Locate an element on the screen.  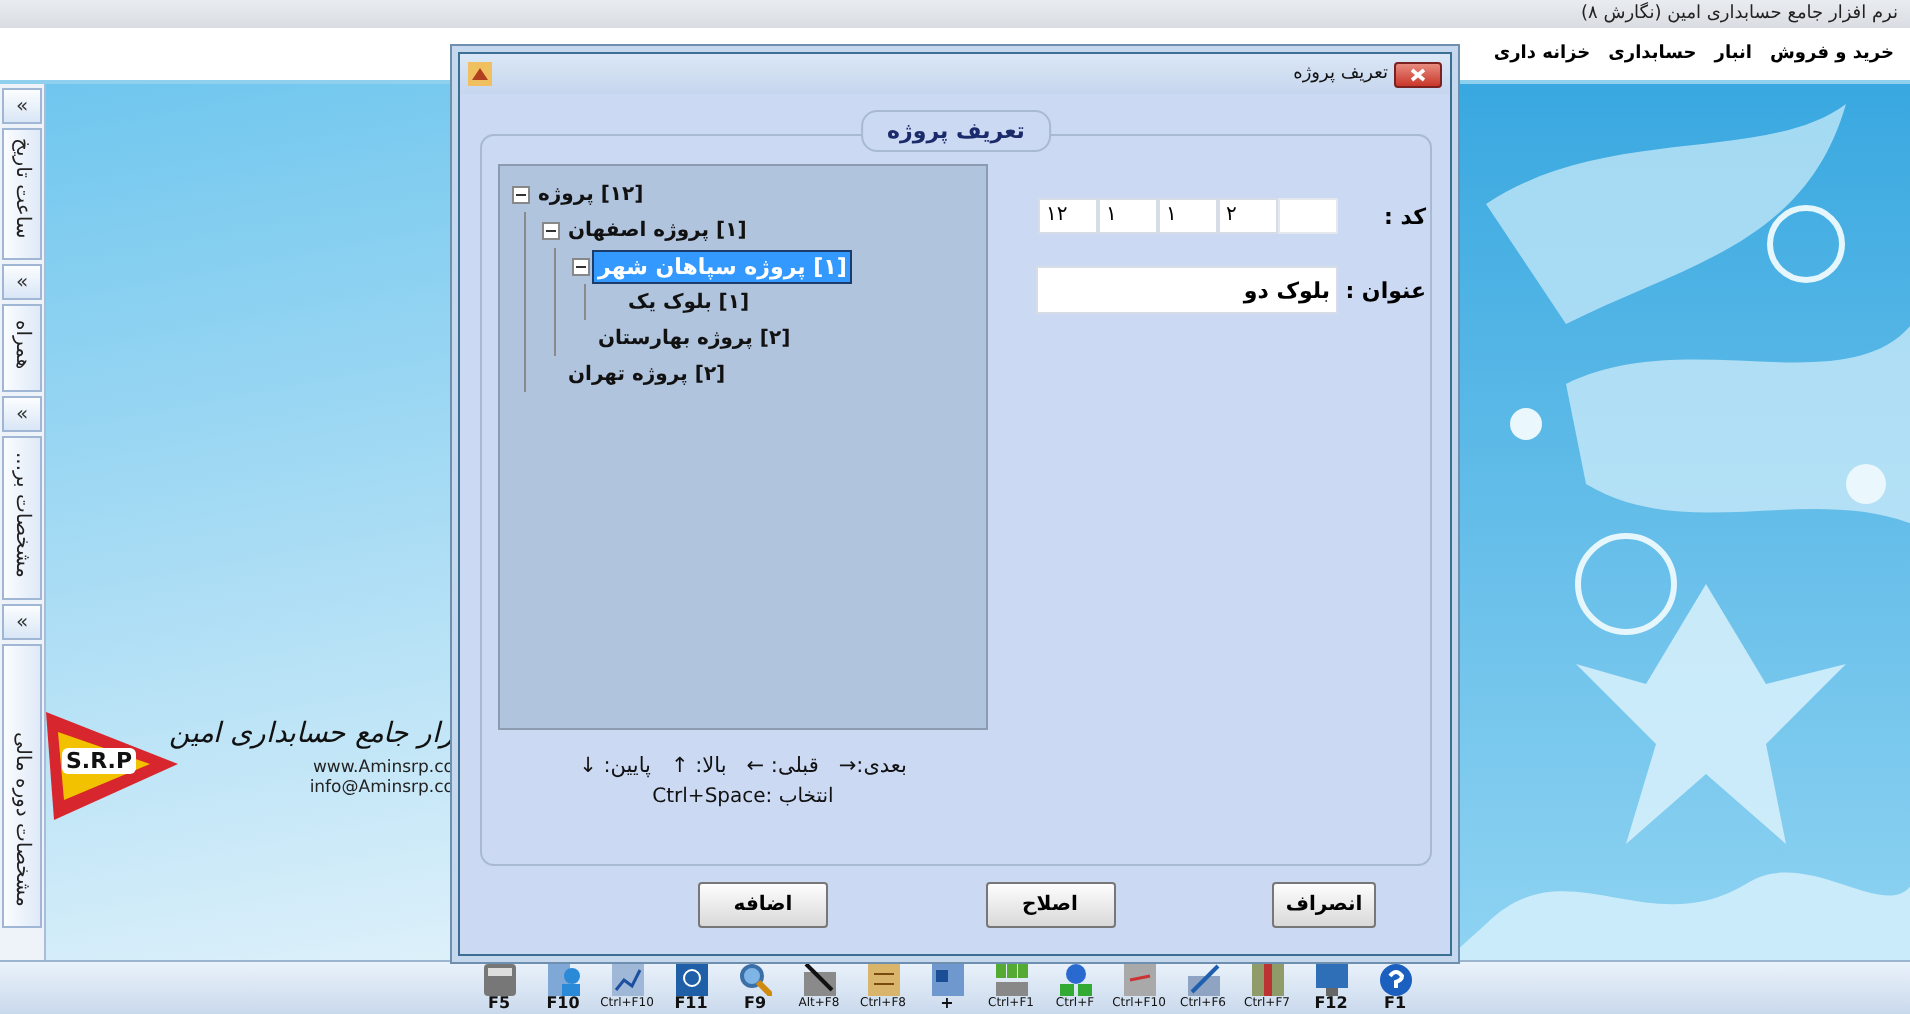
key-hint: بعدی:→ is located at coordinates (872, 766).